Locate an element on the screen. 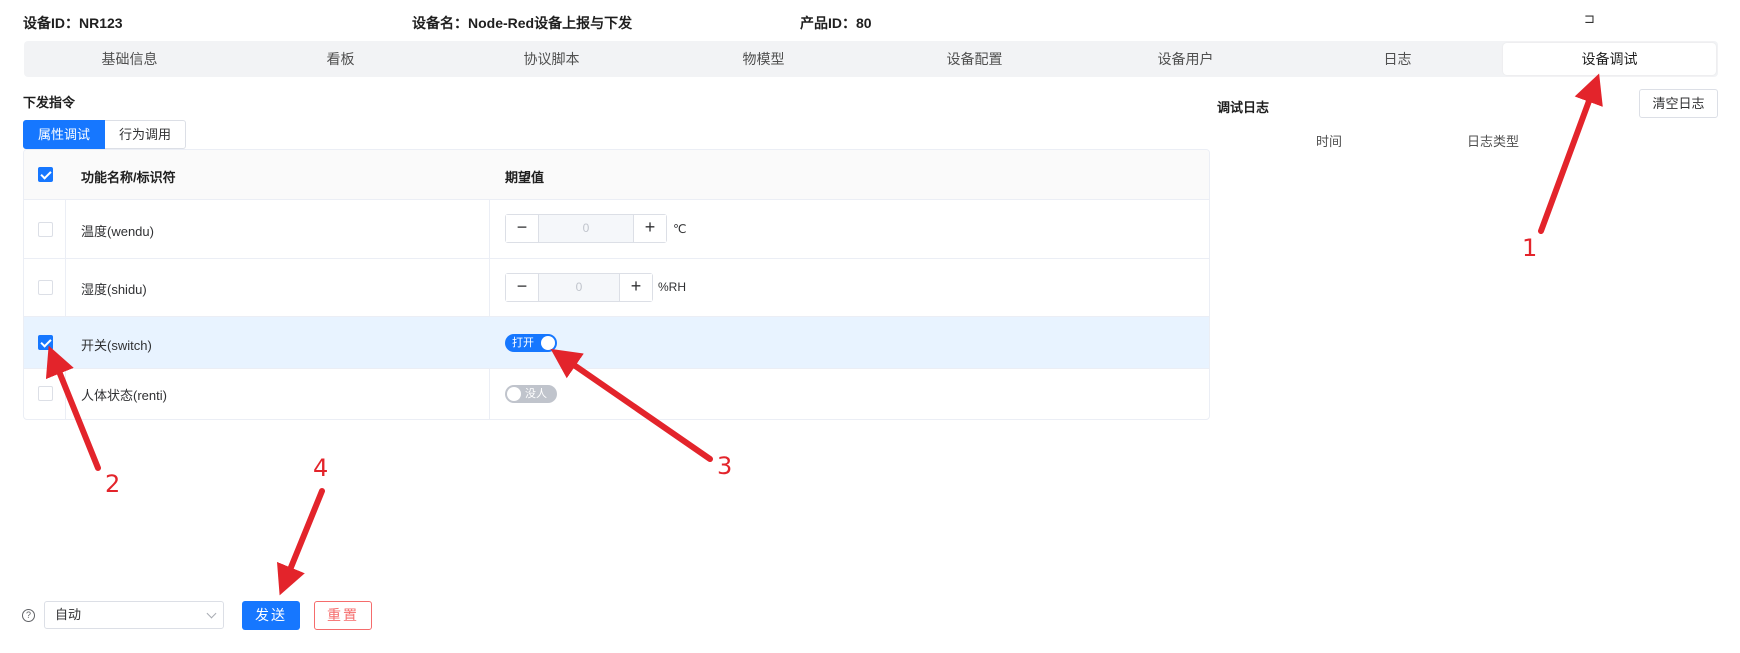 Image resolution: width=1740 pixels, height=653 pixels. tab-dashboard: 看板 is located at coordinates (340, 59).